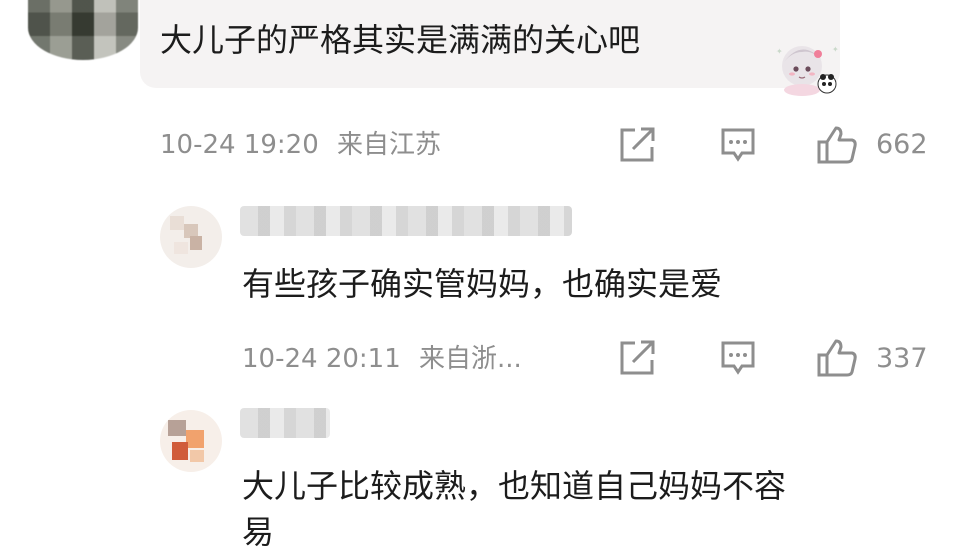 The height and width of the screenshot is (554, 960). I want to click on comment-text: 大儿子的严格其实是满满的关心吧, so click(400, 40).